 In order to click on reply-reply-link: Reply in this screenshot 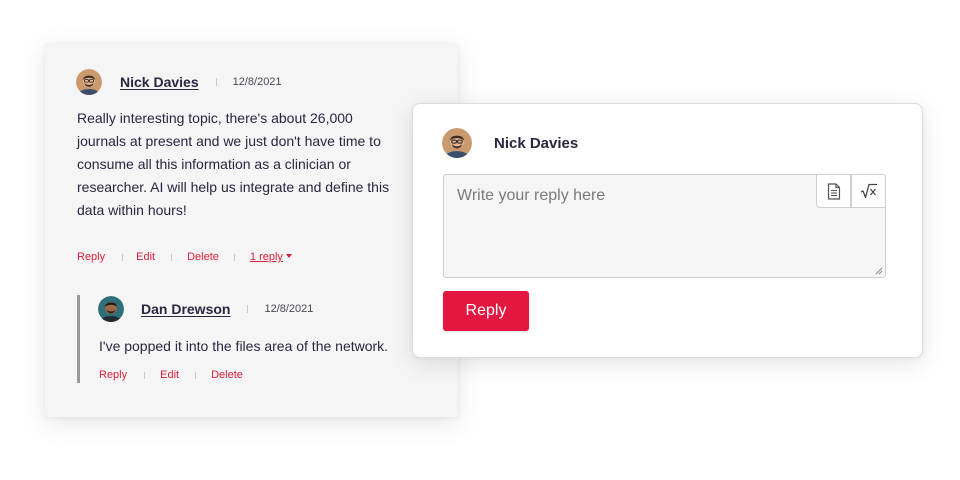, I will do `click(113, 375)`.